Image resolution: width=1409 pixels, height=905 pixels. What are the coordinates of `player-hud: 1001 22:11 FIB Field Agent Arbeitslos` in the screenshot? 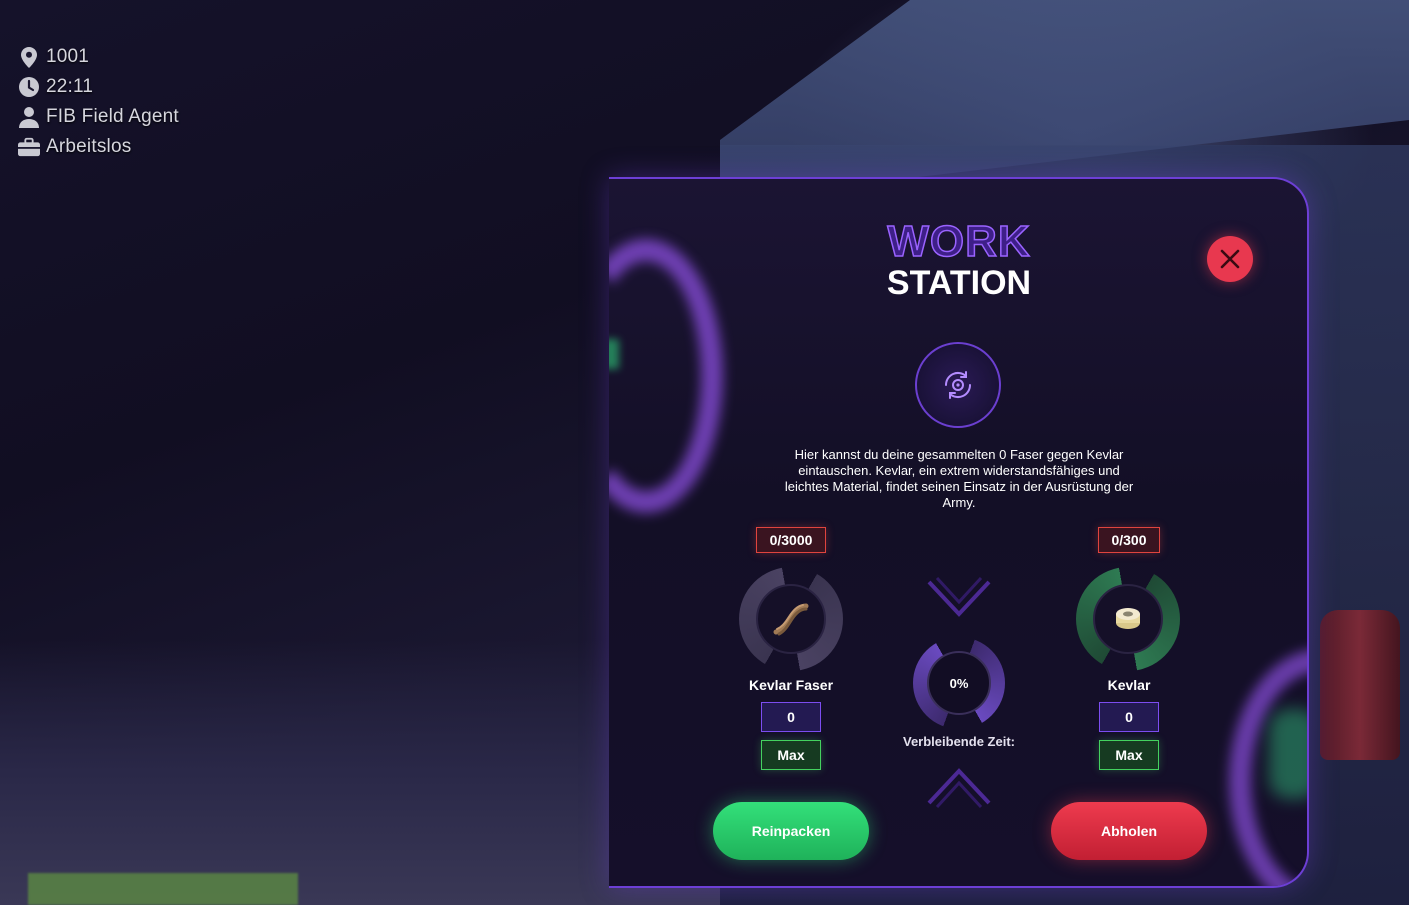 It's located at (98, 102).